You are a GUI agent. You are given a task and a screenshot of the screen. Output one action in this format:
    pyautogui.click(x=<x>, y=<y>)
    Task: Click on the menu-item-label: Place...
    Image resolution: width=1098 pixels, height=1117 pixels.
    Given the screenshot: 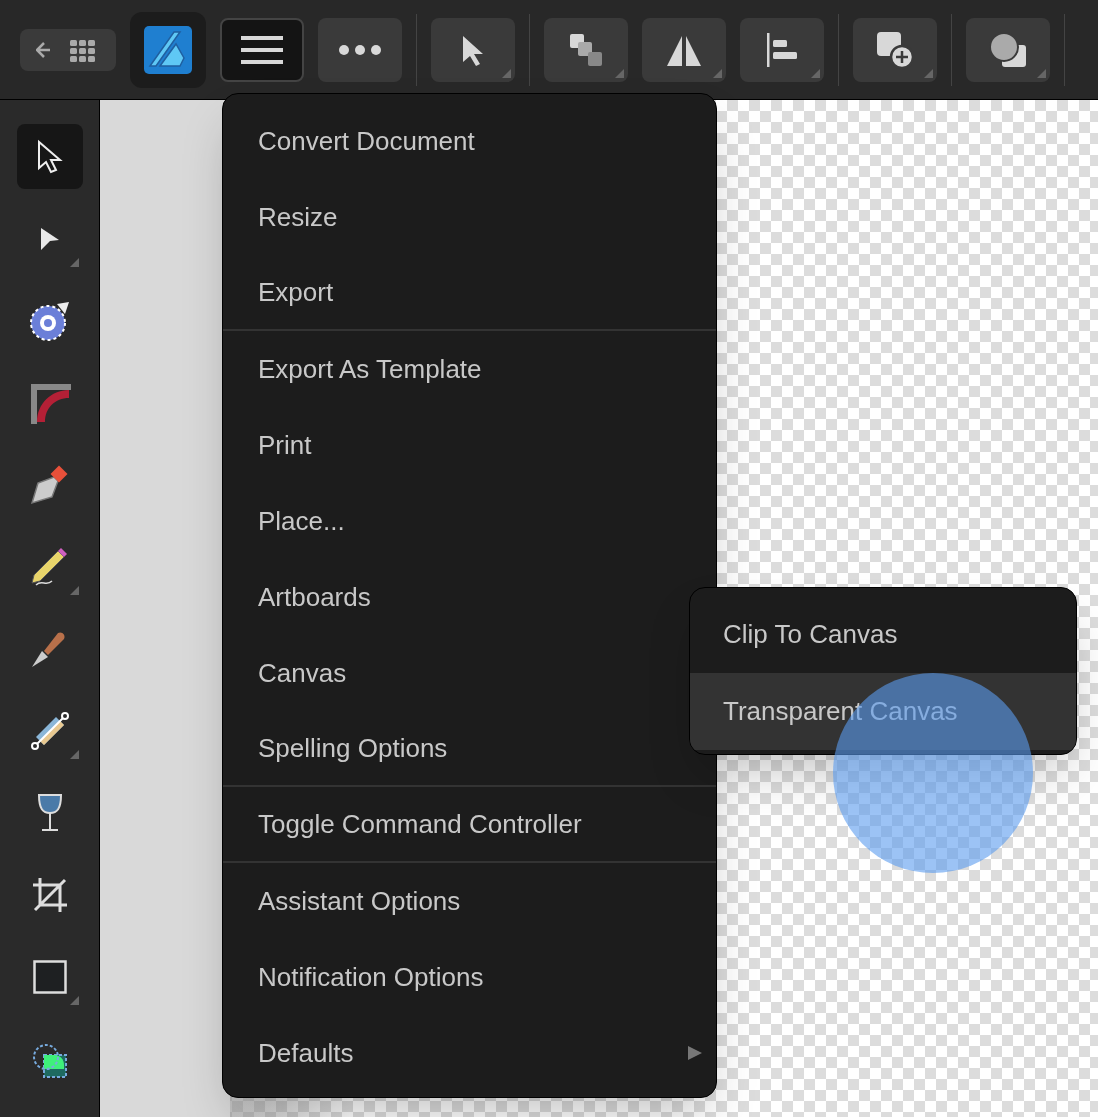 What is the action you would take?
    pyautogui.click(x=301, y=521)
    